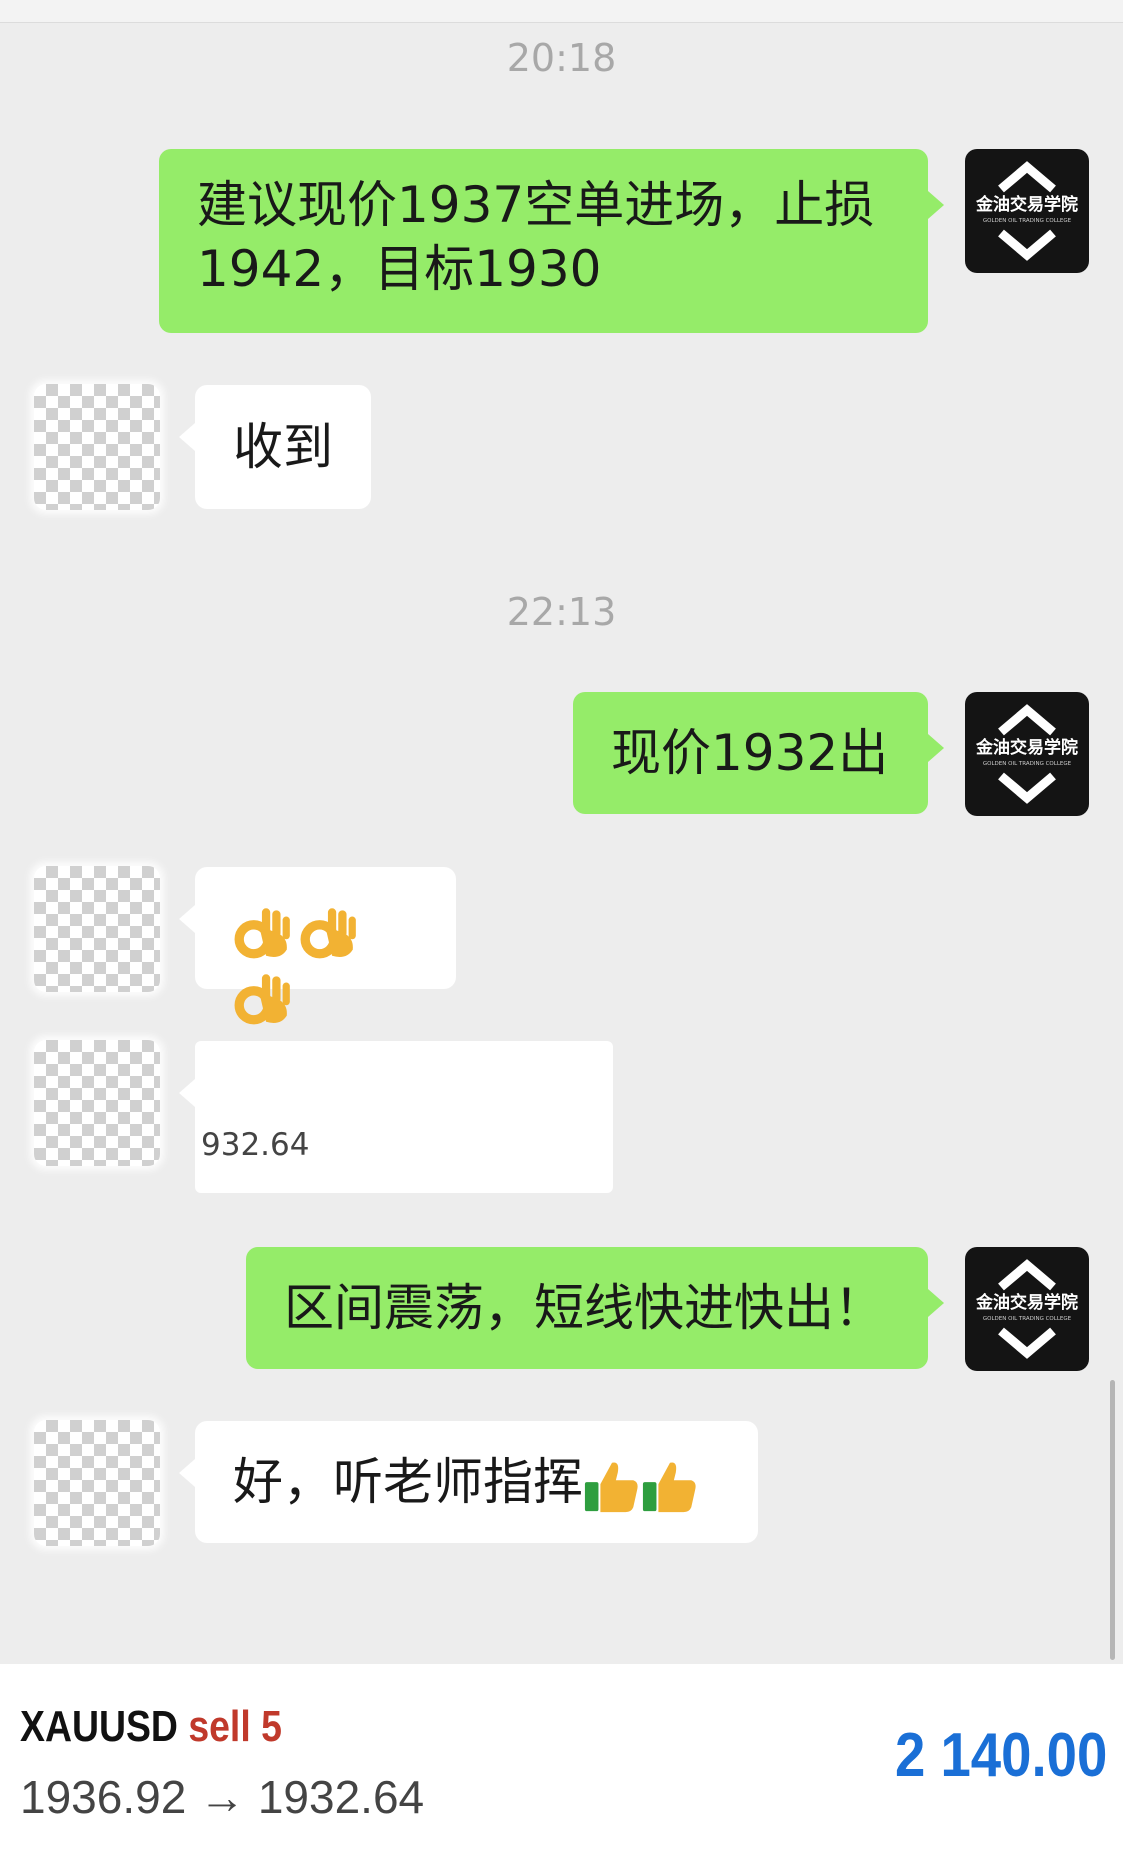 Image resolution: width=1123 pixels, height=1857 pixels. I want to click on trade-symbol: XAUUSD sell 5, so click(151, 1727).